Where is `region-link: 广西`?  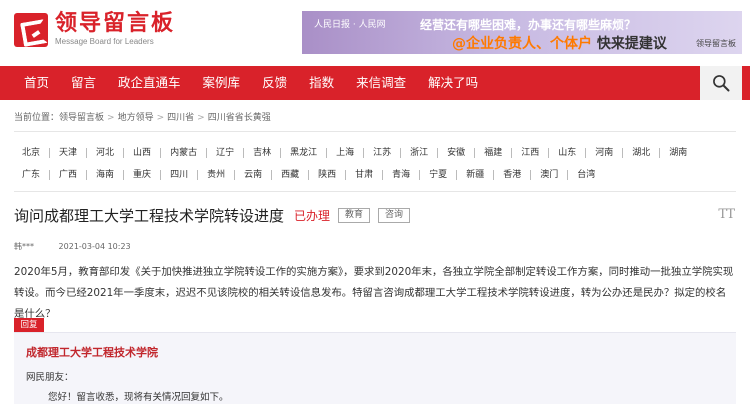
region-link: 广西 is located at coordinates (67, 175).